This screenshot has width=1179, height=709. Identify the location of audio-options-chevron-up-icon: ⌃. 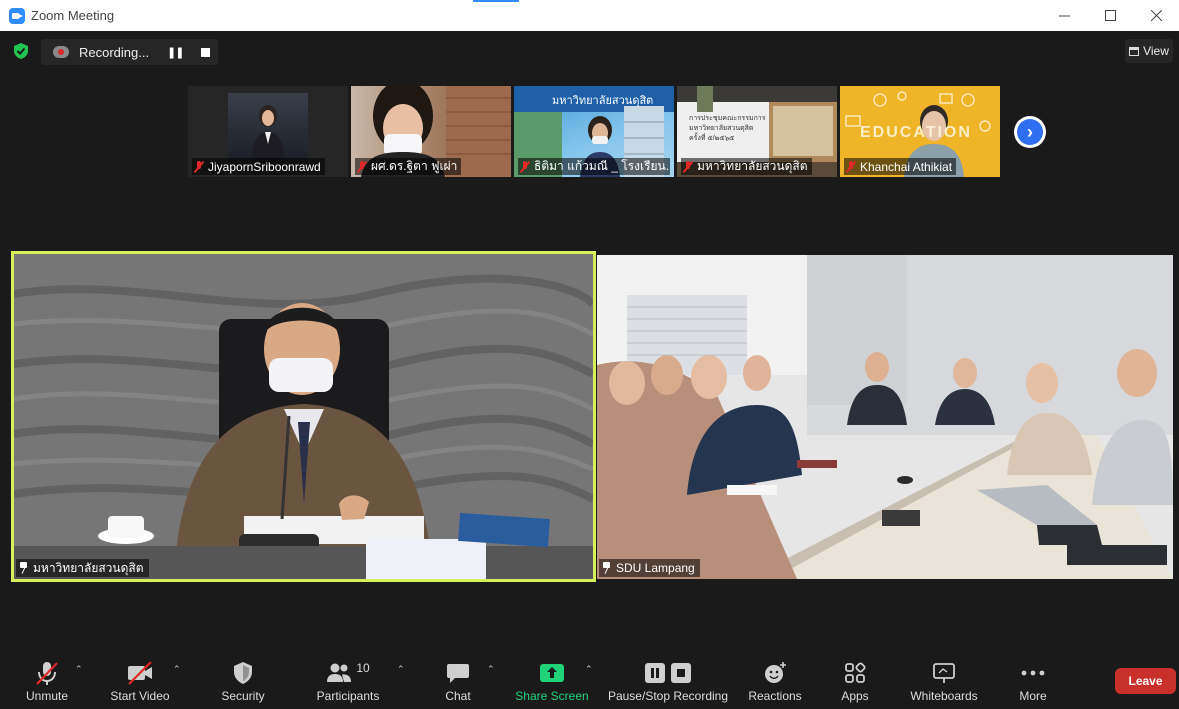
(79, 669).